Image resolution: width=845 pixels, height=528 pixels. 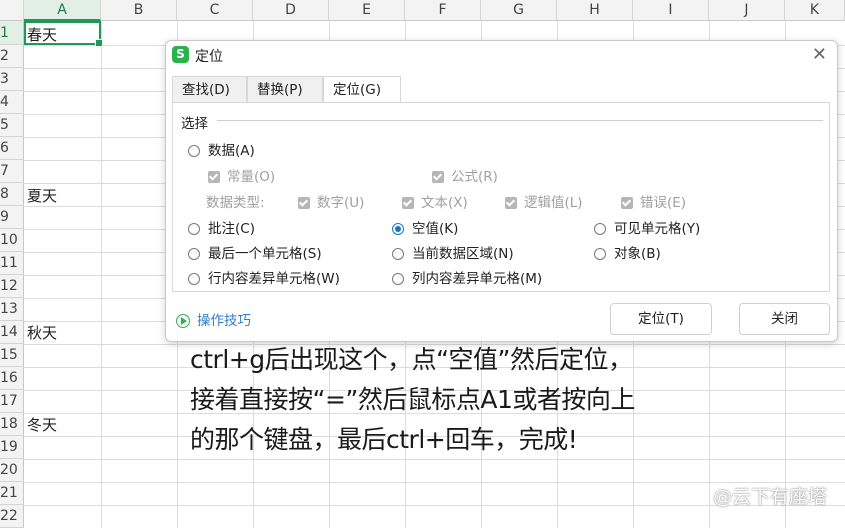 I want to click on radio-data-label: 数据(A), so click(x=231, y=151).